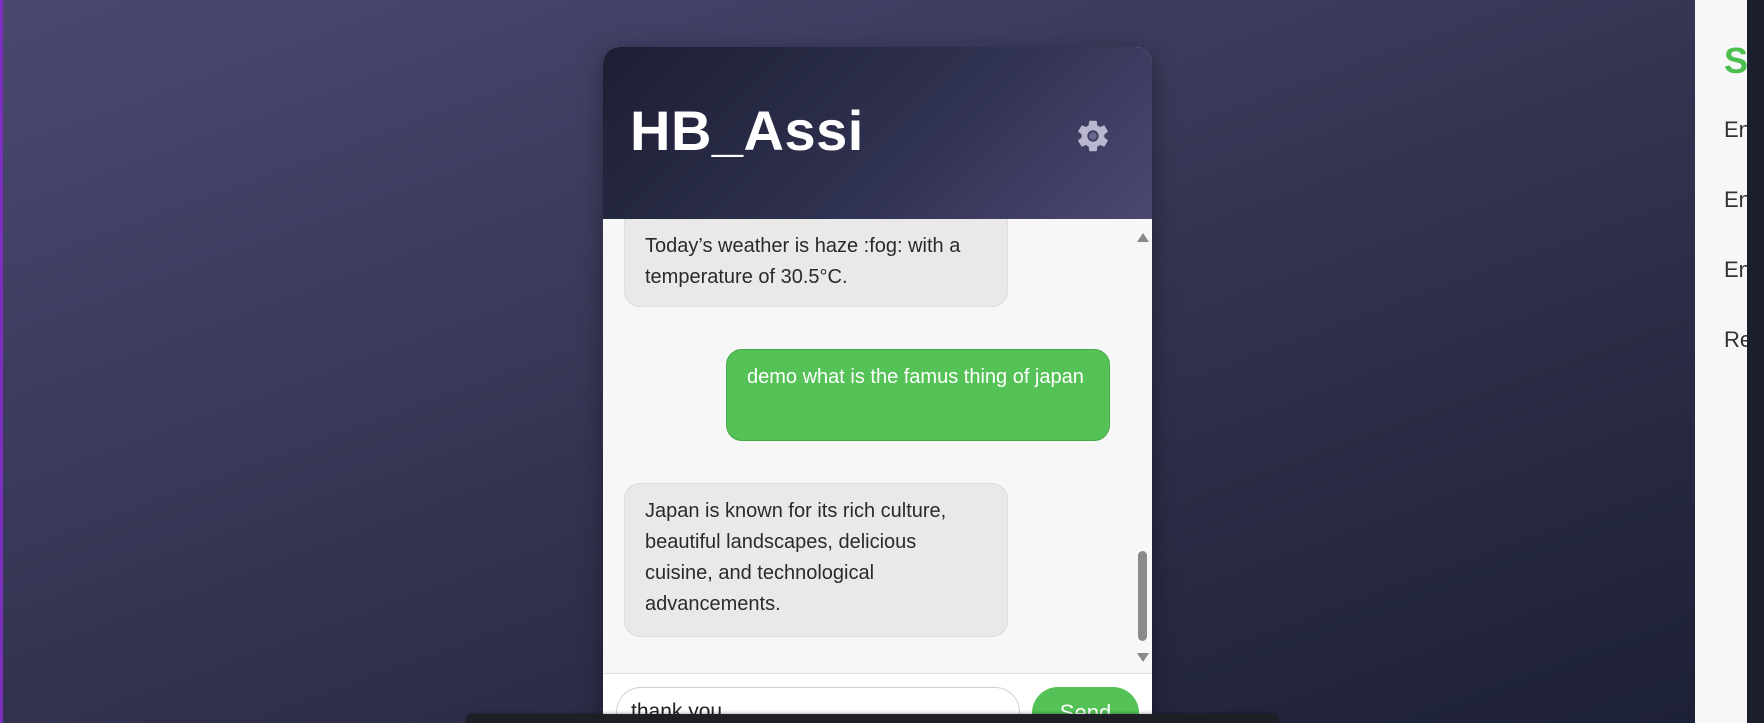 The height and width of the screenshot is (723, 1764). Describe the element at coordinates (918, 395) in the screenshot. I see `user-message: demo what is the famus thing of japan` at that location.